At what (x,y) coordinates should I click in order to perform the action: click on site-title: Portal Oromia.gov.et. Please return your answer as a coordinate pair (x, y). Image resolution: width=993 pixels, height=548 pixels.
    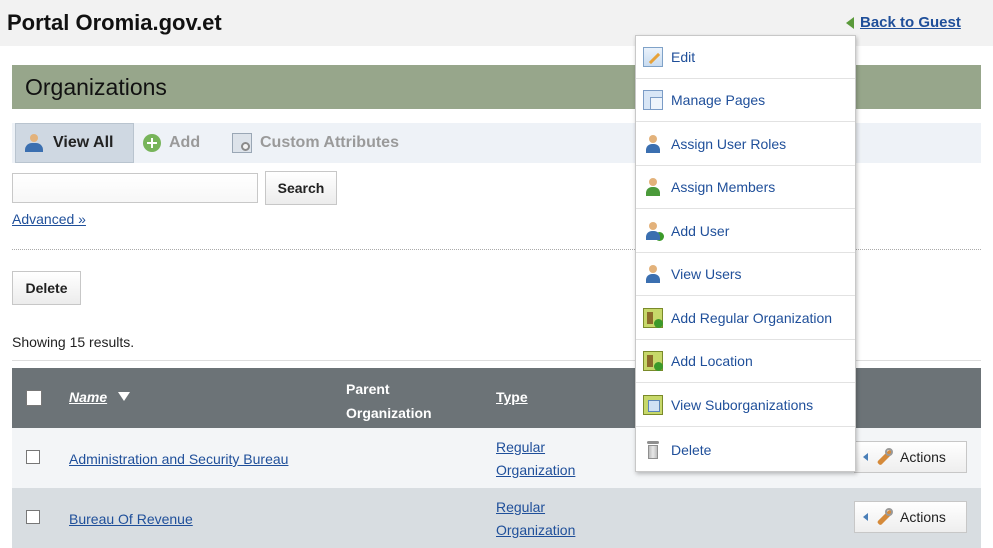
    Looking at the image, I should click on (114, 22).